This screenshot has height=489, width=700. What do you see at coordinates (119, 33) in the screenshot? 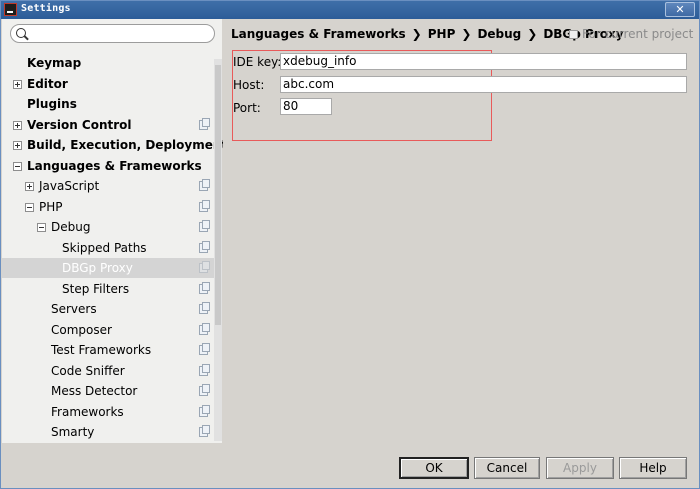
I see `search-input` at bounding box center [119, 33].